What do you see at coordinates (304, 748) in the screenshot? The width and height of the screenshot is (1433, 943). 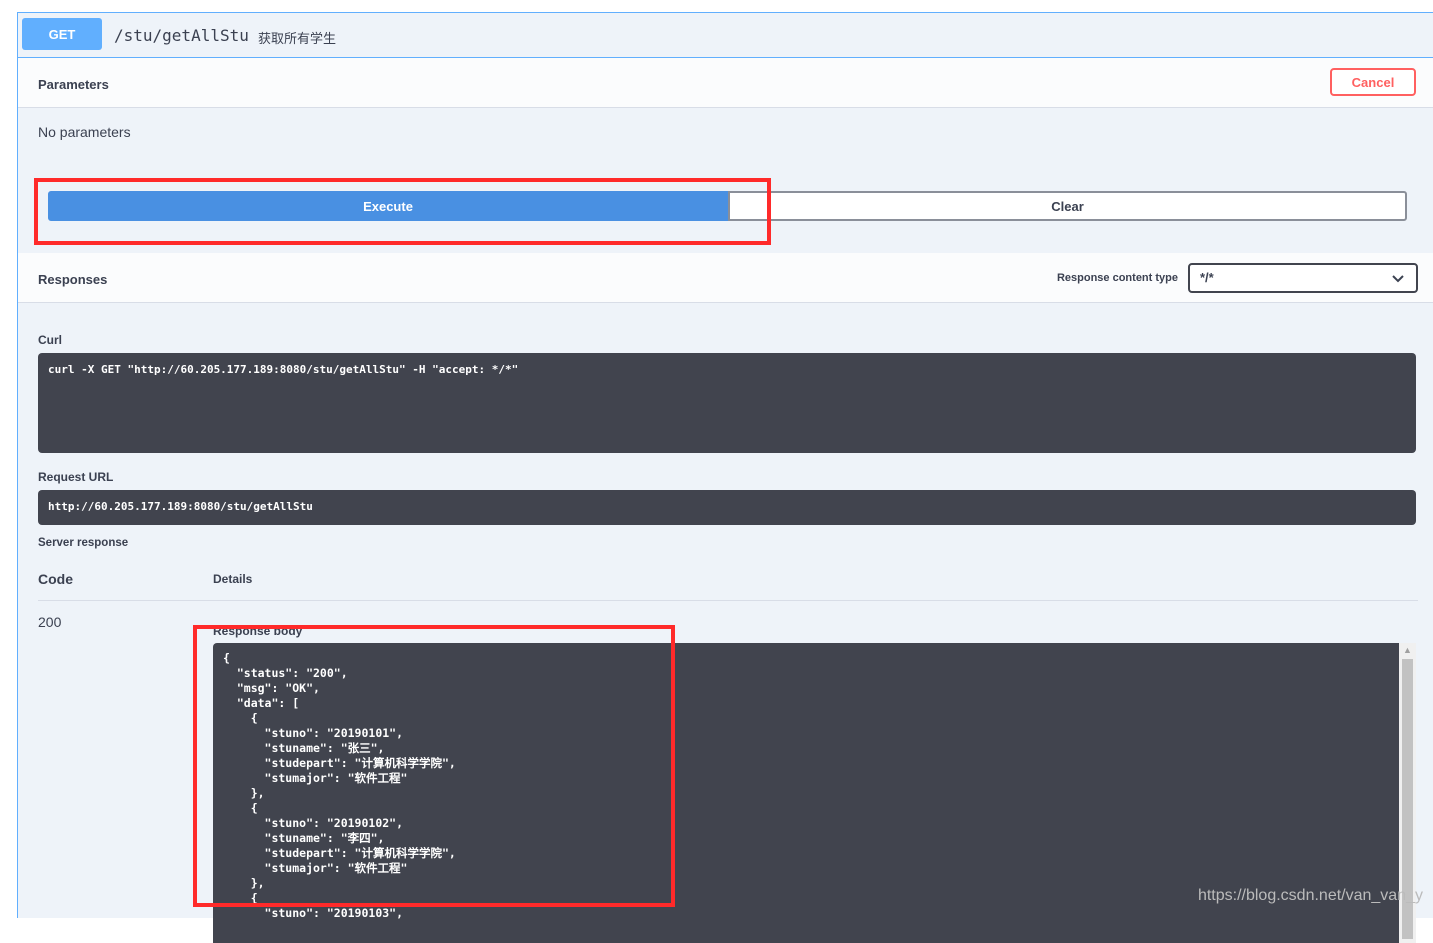 I see `body-line: "stuname": "张三",` at bounding box center [304, 748].